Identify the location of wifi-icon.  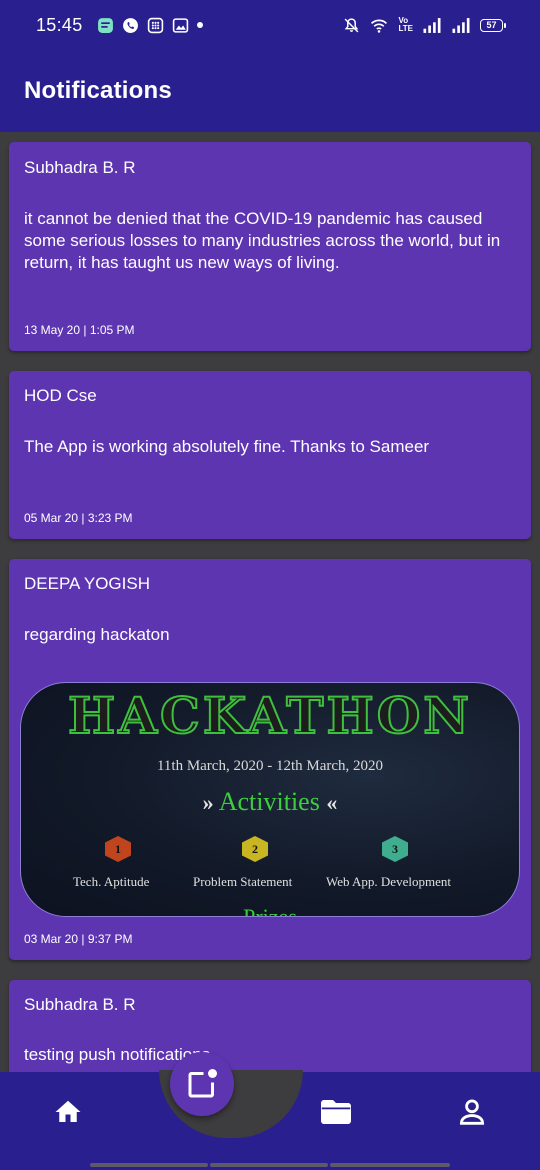
(379, 26).